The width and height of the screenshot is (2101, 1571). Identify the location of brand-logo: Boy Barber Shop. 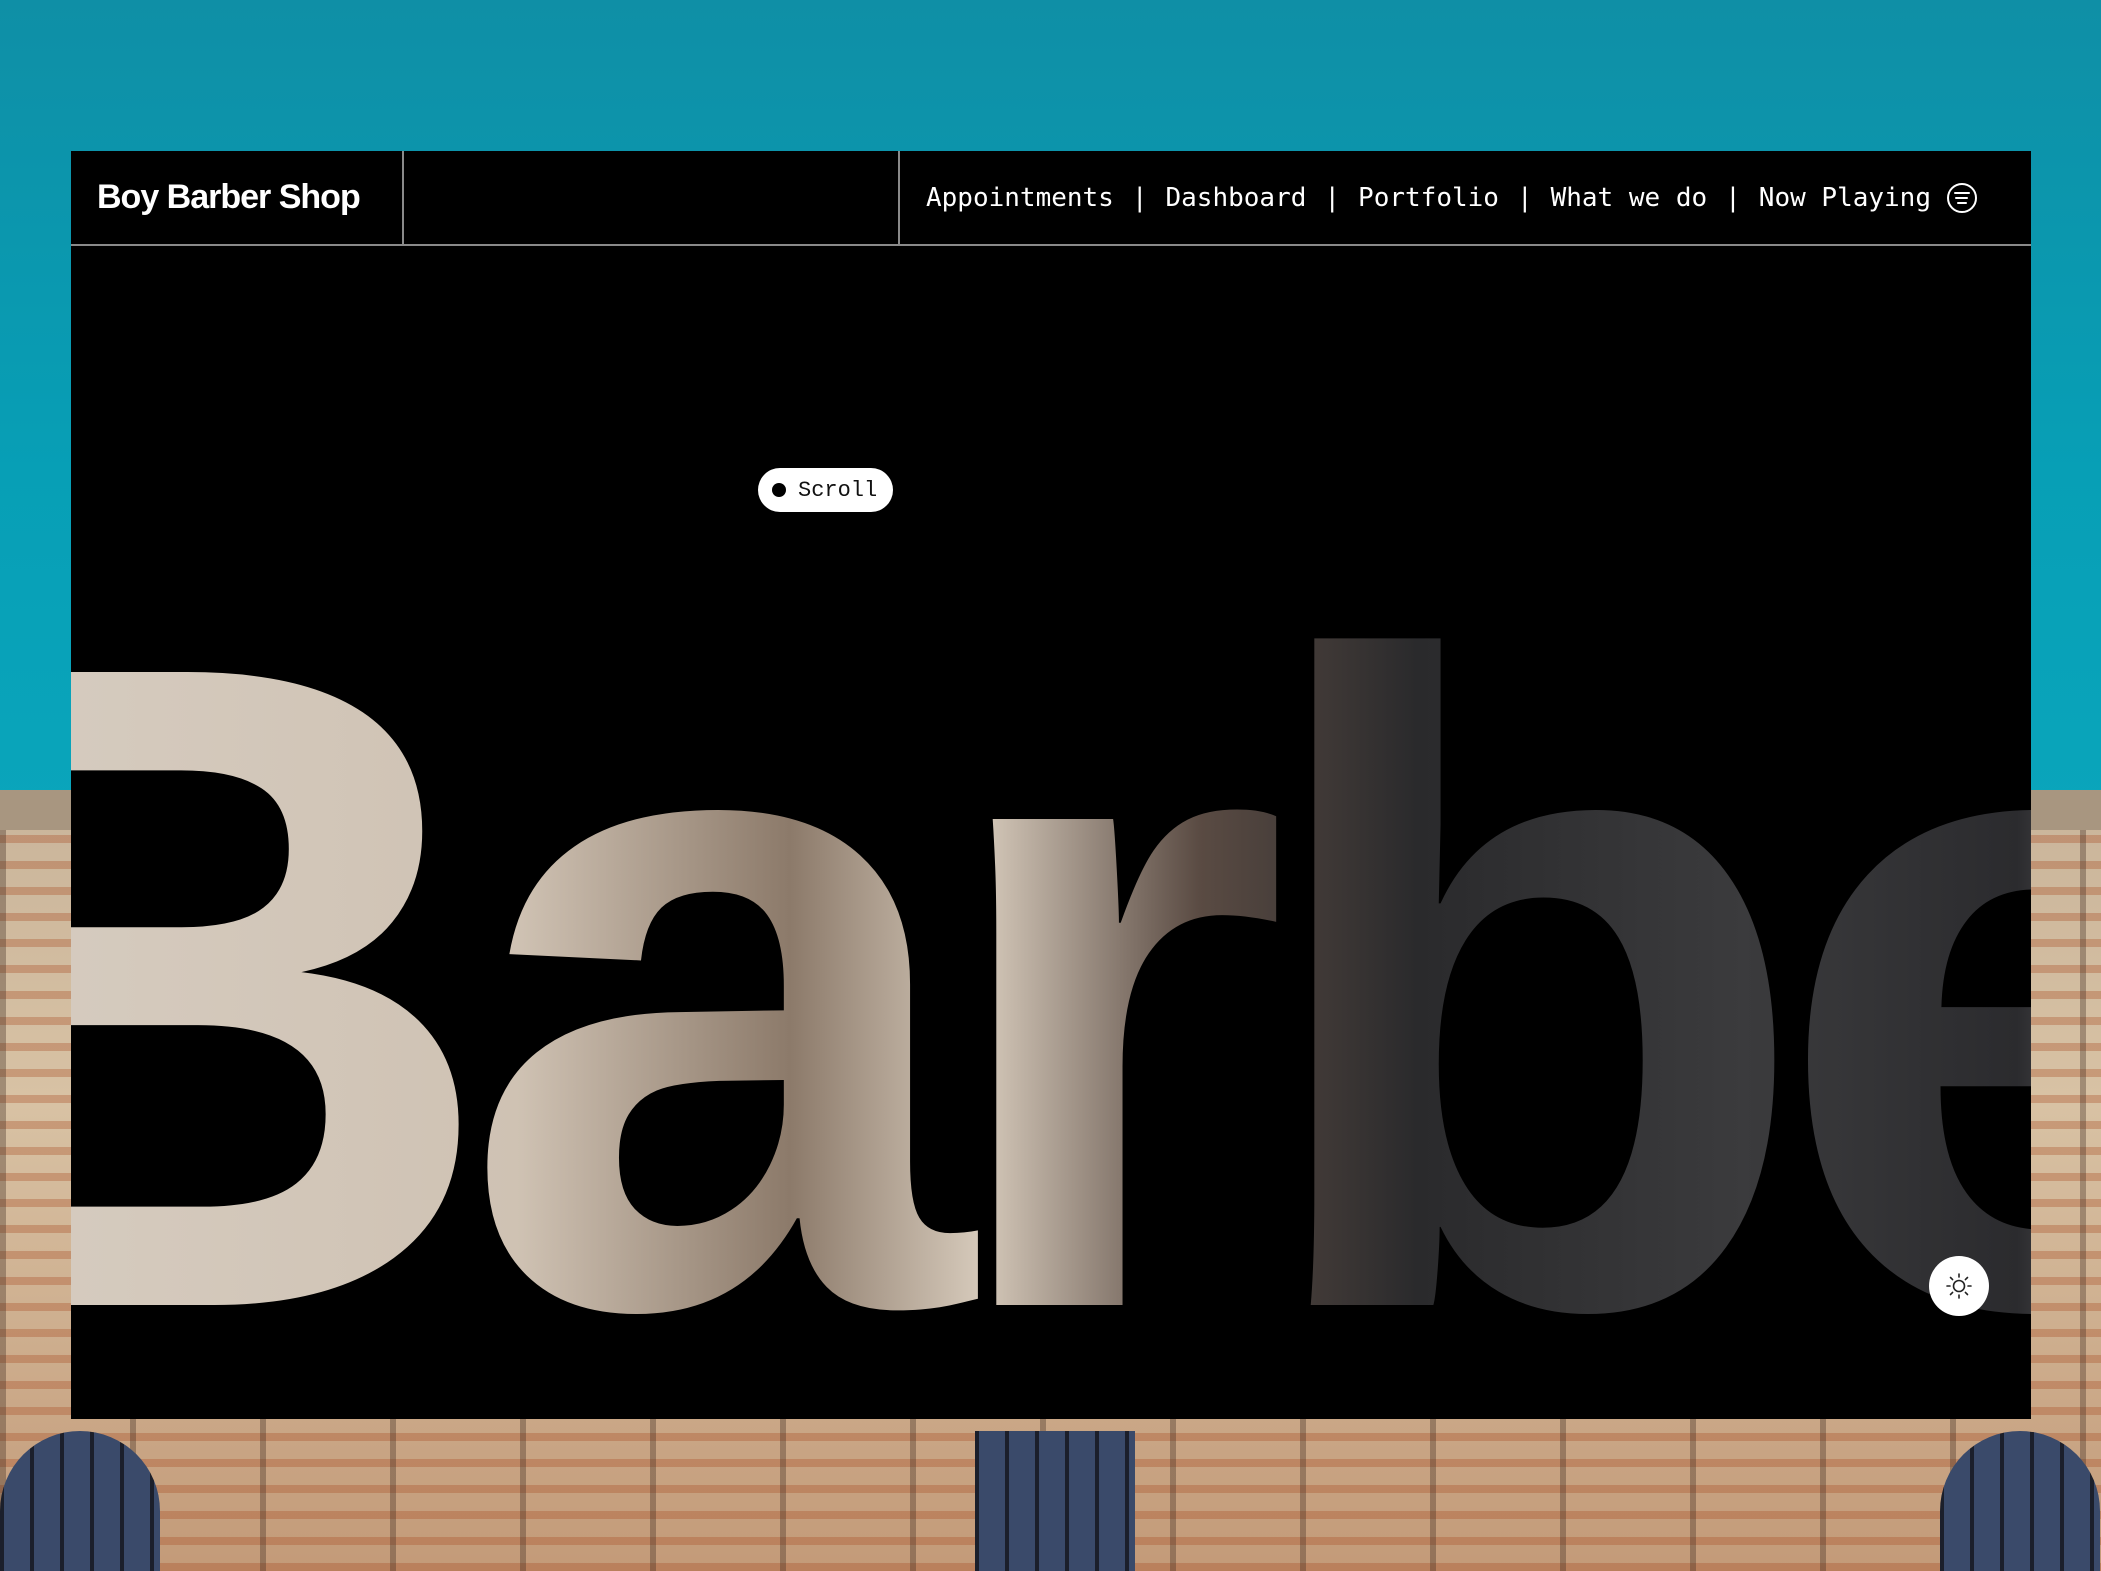
(229, 197).